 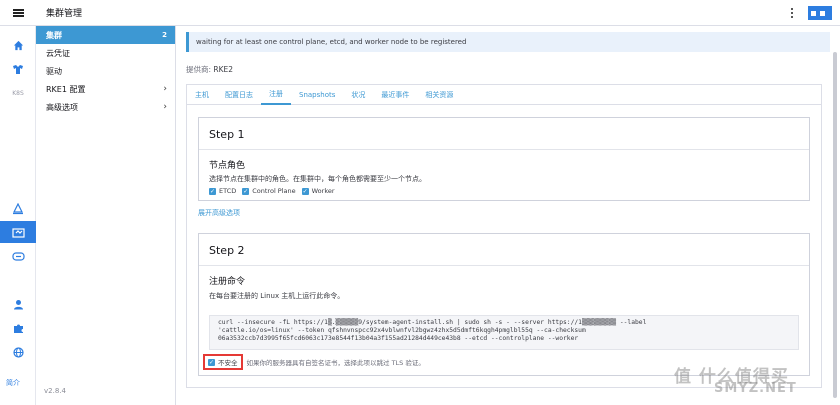 What do you see at coordinates (504, 95) in the screenshot?
I see `tabs: 主机 配置日志 注册 Snapshots 状况 最近事件 相关资源` at bounding box center [504, 95].